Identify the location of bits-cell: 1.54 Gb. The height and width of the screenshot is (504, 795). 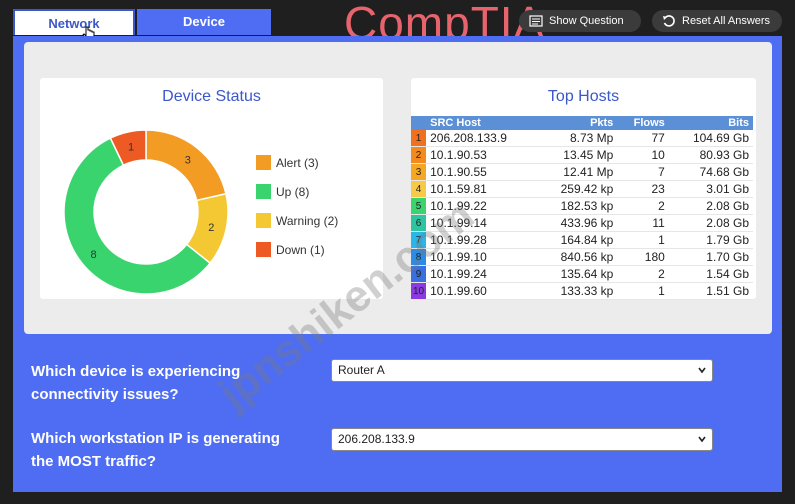
(710, 274).